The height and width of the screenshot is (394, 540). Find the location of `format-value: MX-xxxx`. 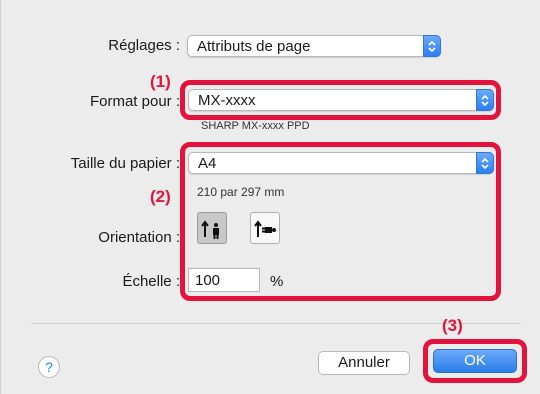

format-value: MX-xxxx is located at coordinates (227, 100).